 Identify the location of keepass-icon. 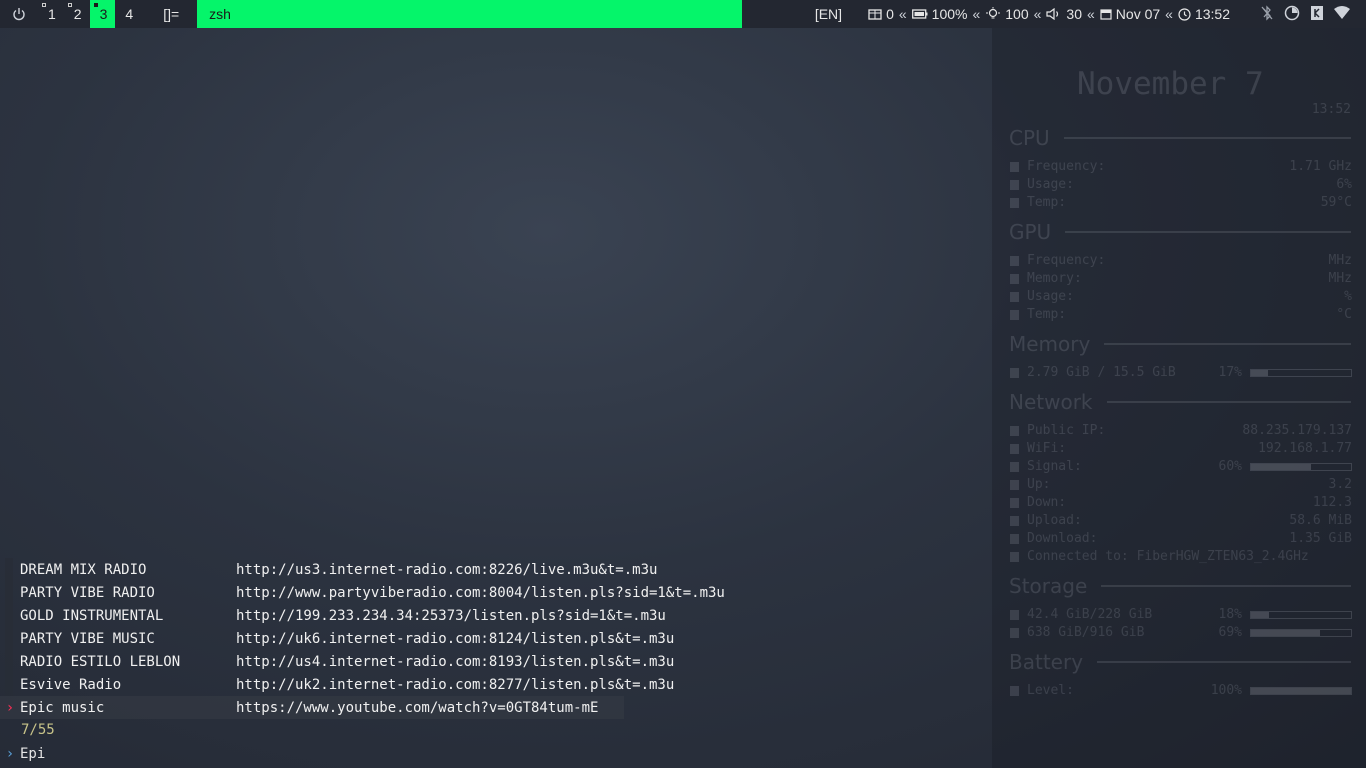
(1317, 14).